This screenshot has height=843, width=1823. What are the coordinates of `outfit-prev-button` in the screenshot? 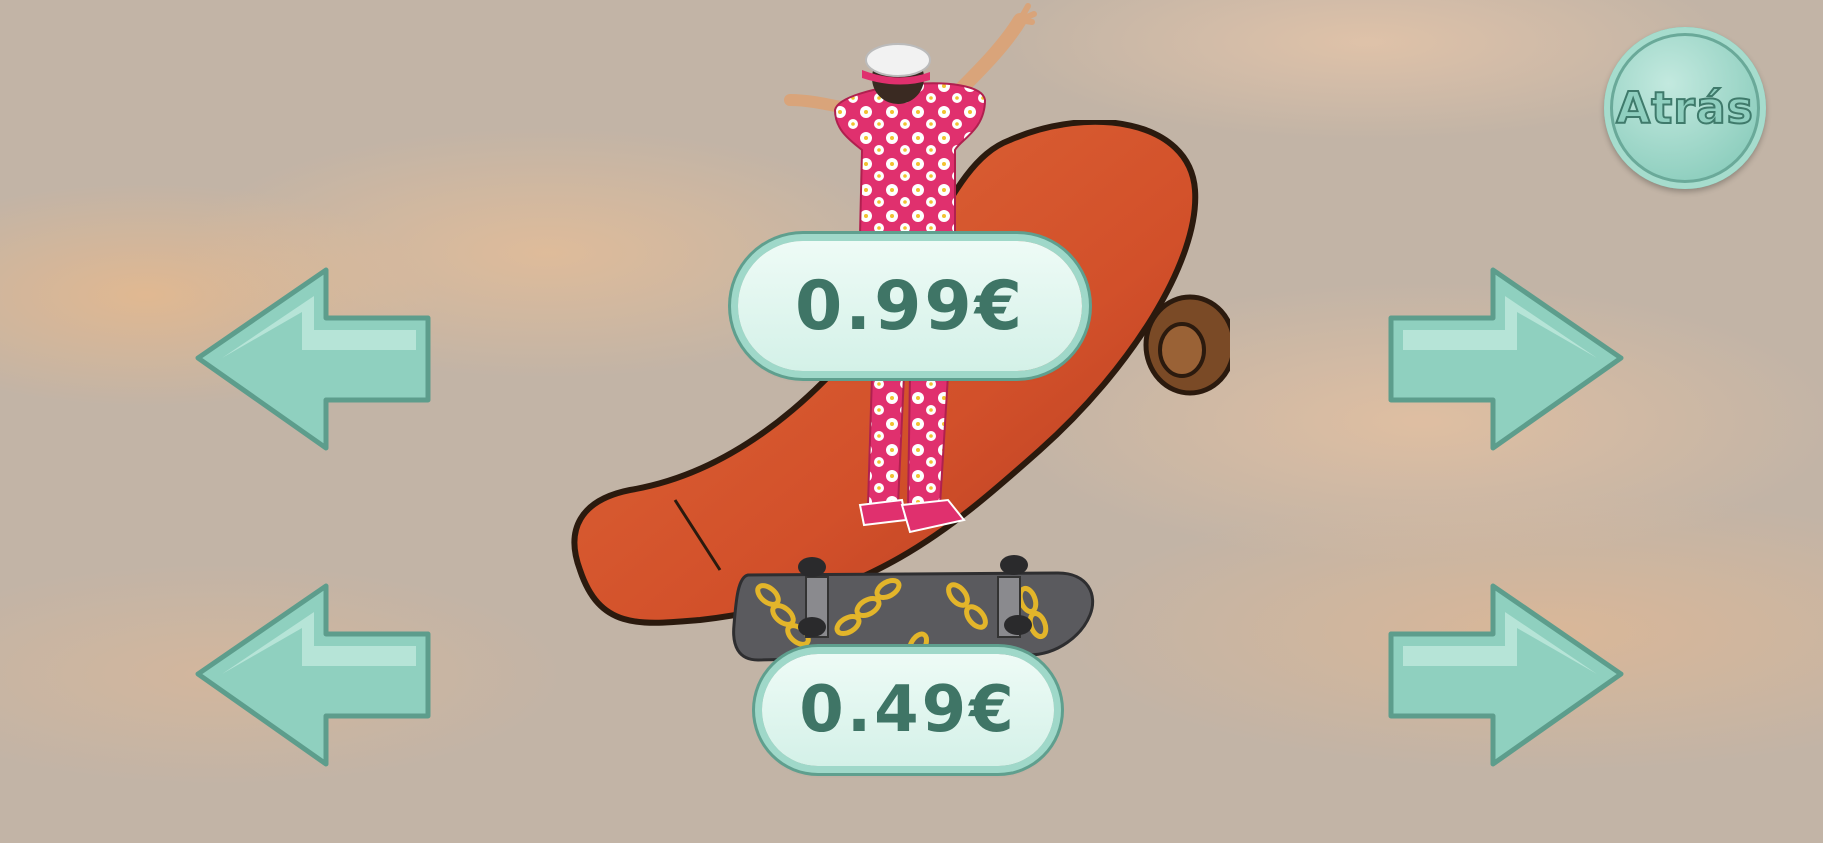 It's located at (313, 359).